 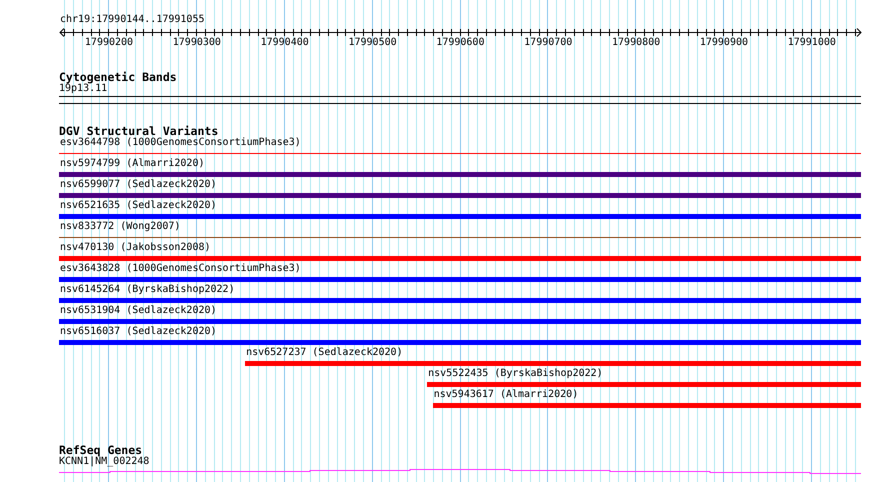 What do you see at coordinates (138, 311) in the screenshot?
I see `variant-label: nsv6531904 (Sedlazeck2020)` at bounding box center [138, 311].